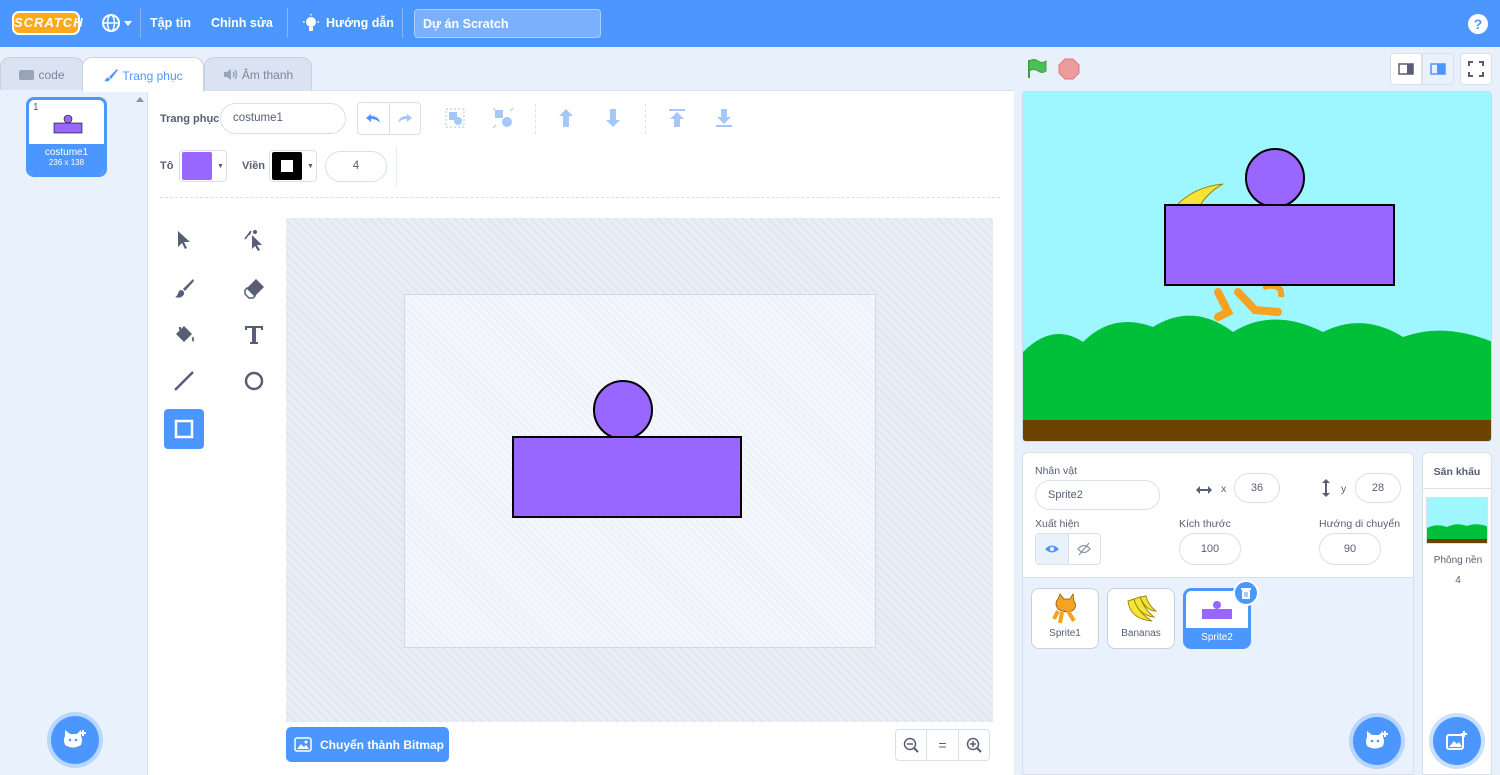 The width and height of the screenshot is (1500, 775). Describe the element at coordinates (1378, 488) in the screenshot. I see `y-input: 28` at that location.